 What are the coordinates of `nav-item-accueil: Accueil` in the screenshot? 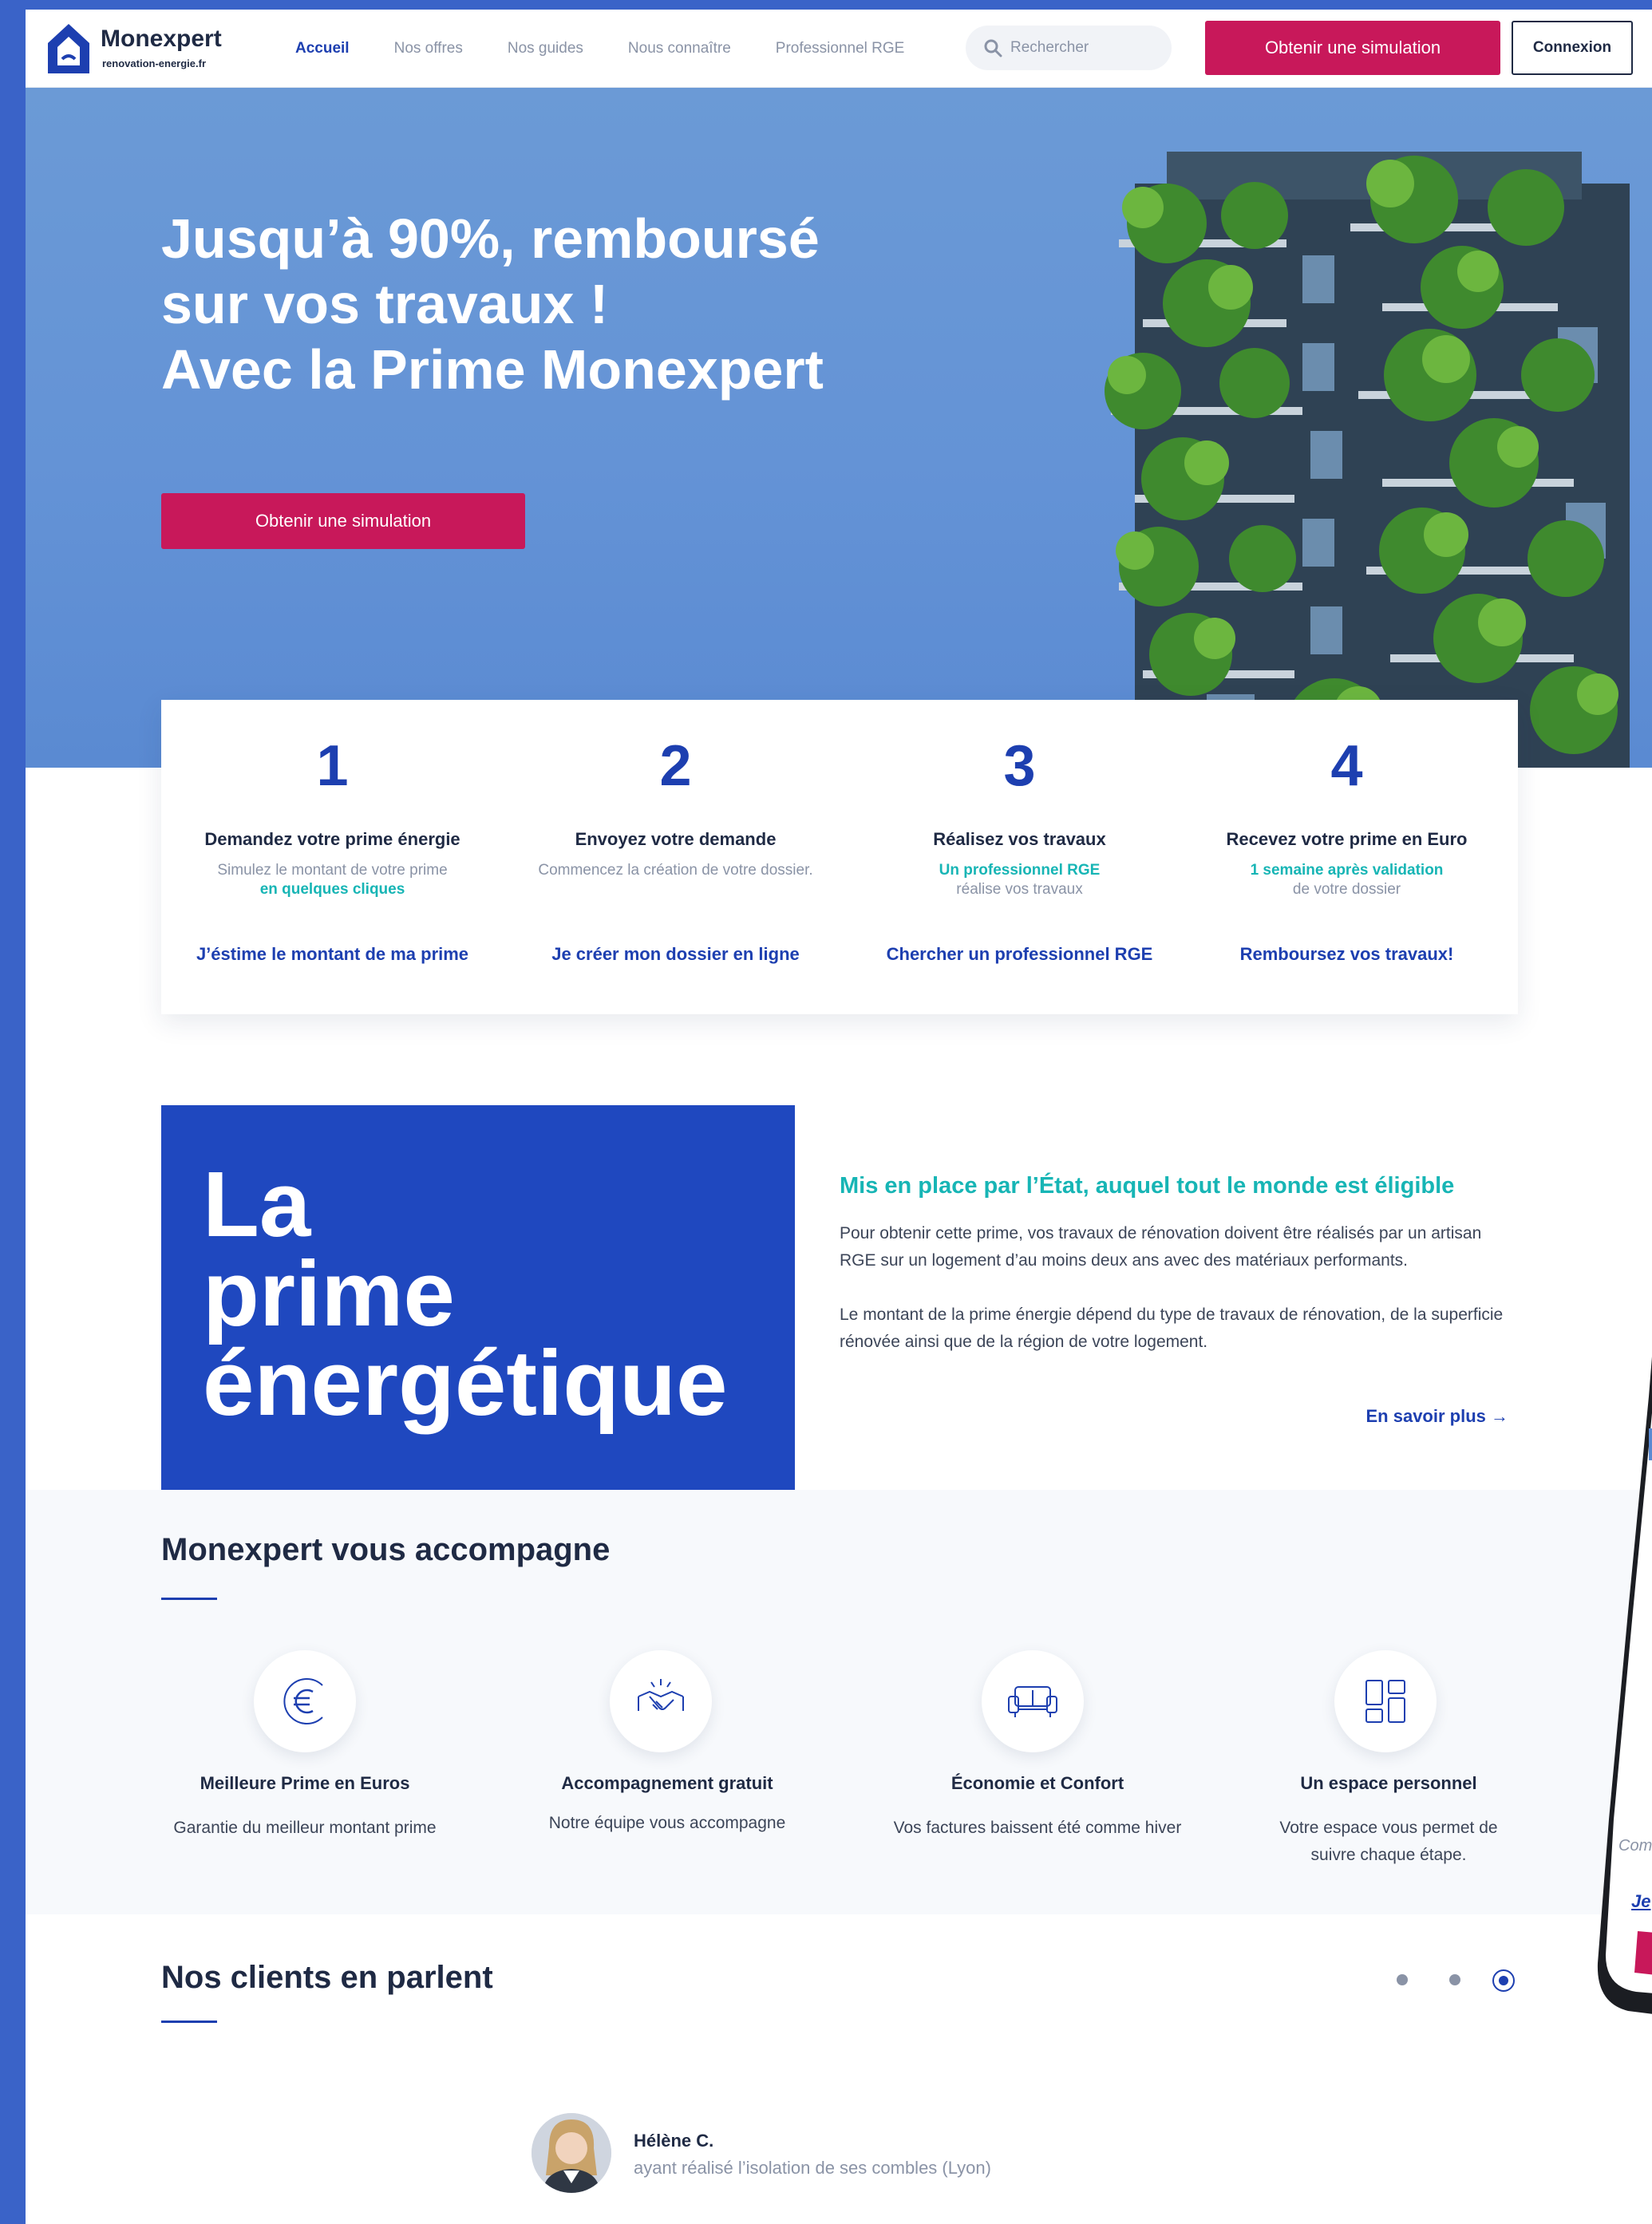 It's located at (322, 48).